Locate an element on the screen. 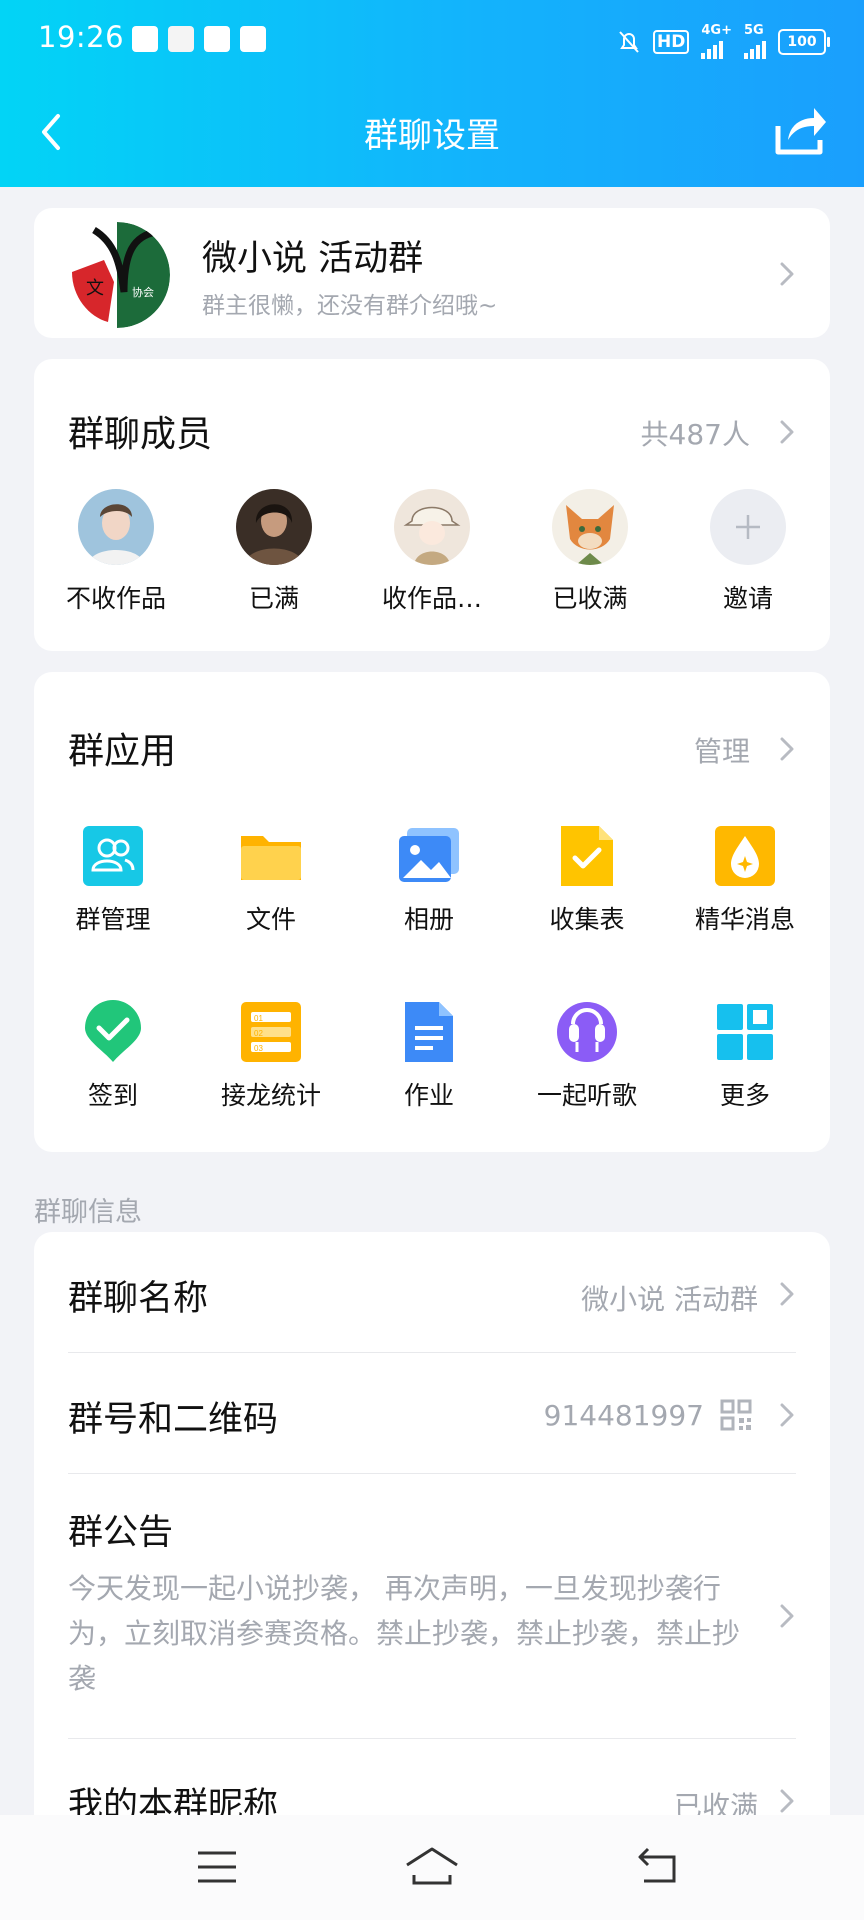 The image size is (864, 1920). app-label: 接龙统计 is located at coordinates (270, 1095).